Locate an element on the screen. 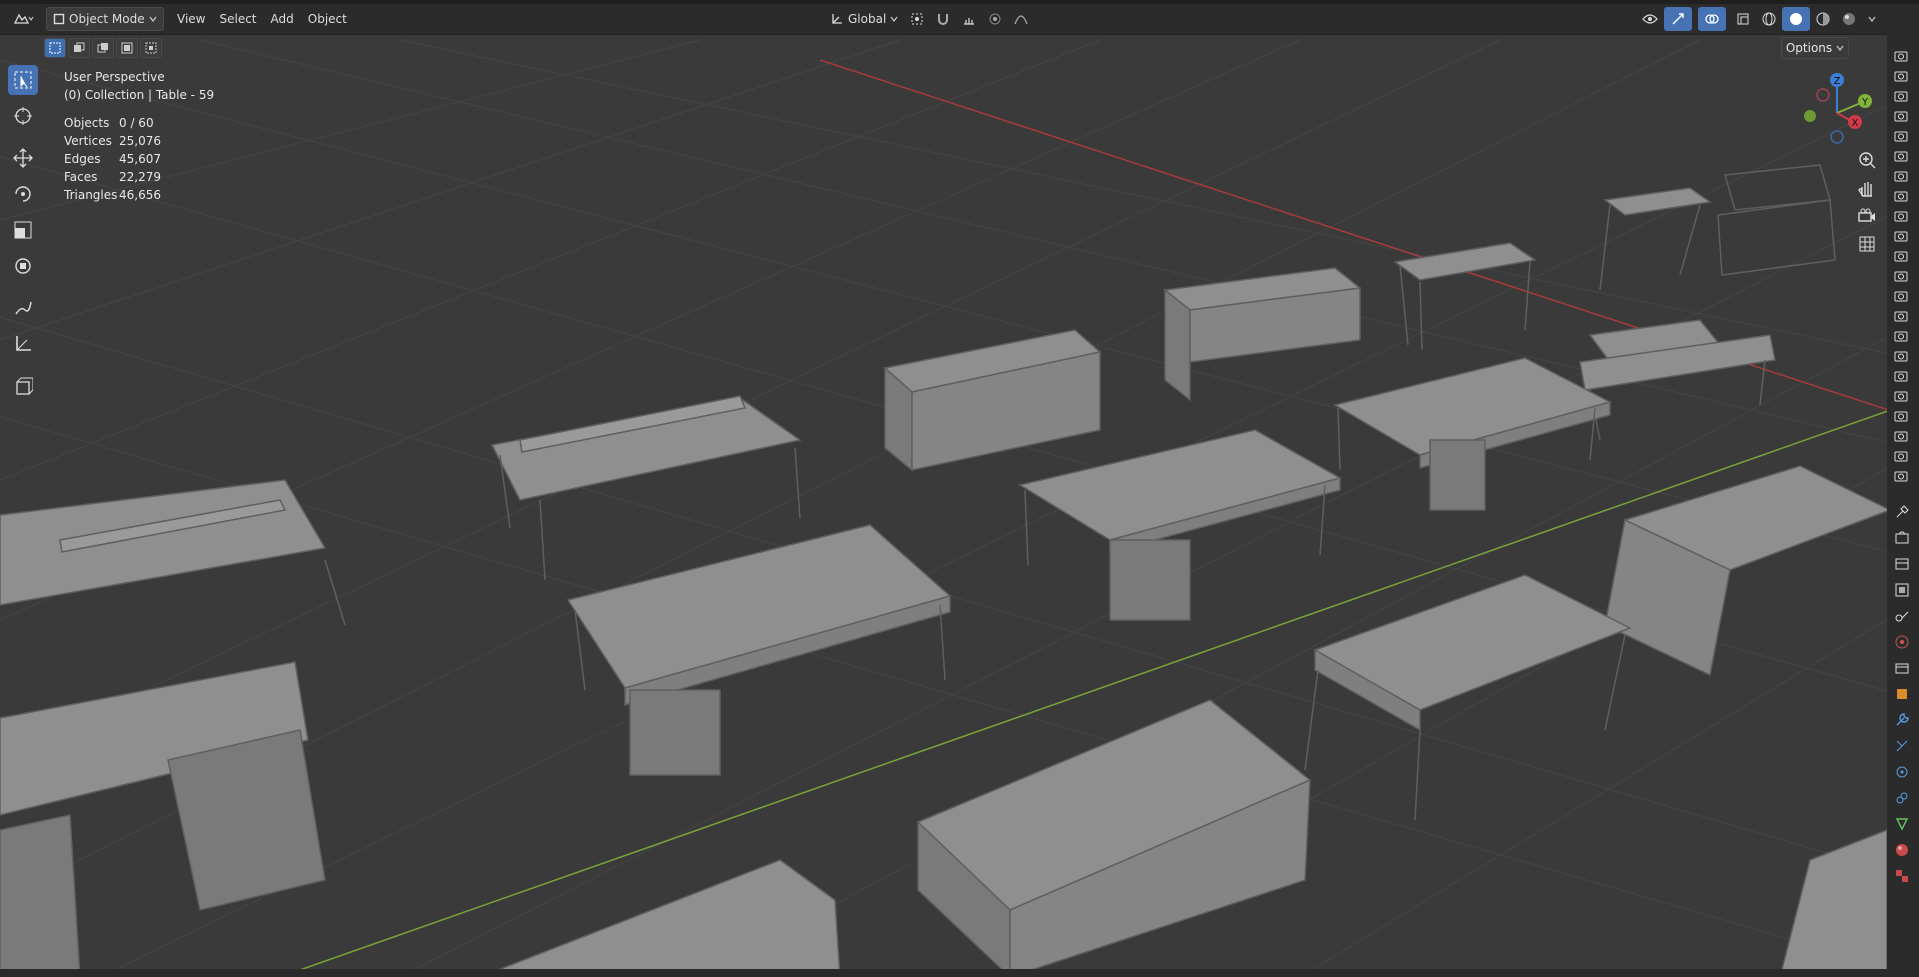 The width and height of the screenshot is (1919, 977). rotate-tool is located at coordinates (23, 194).